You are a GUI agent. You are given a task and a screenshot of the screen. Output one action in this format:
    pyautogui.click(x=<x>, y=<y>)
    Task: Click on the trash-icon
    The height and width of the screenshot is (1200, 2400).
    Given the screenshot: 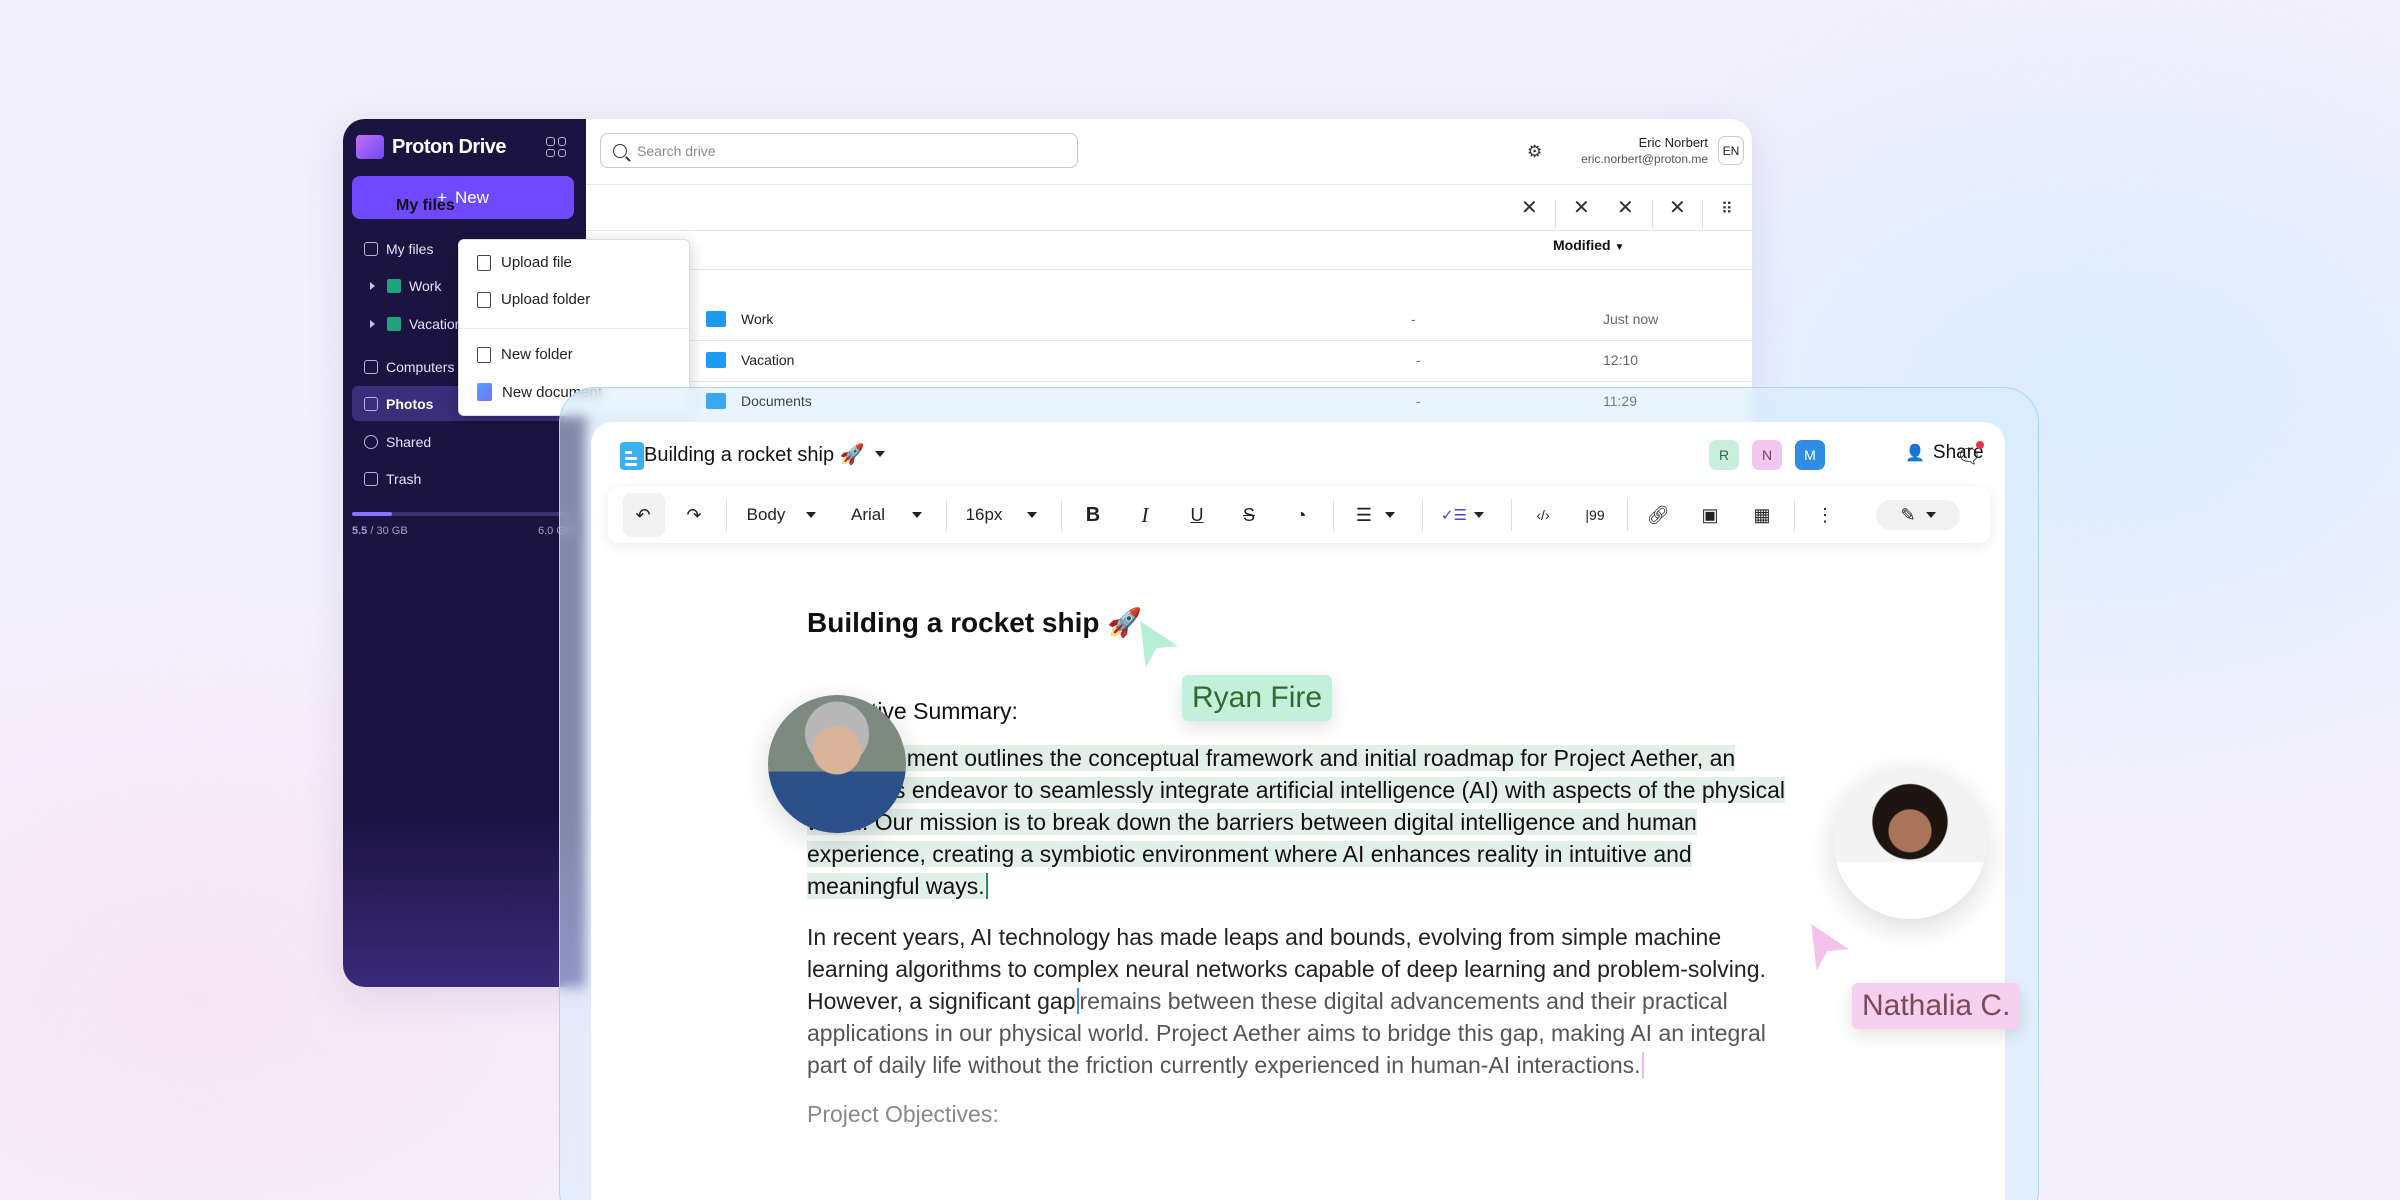 What is the action you would take?
    pyautogui.click(x=371, y=478)
    